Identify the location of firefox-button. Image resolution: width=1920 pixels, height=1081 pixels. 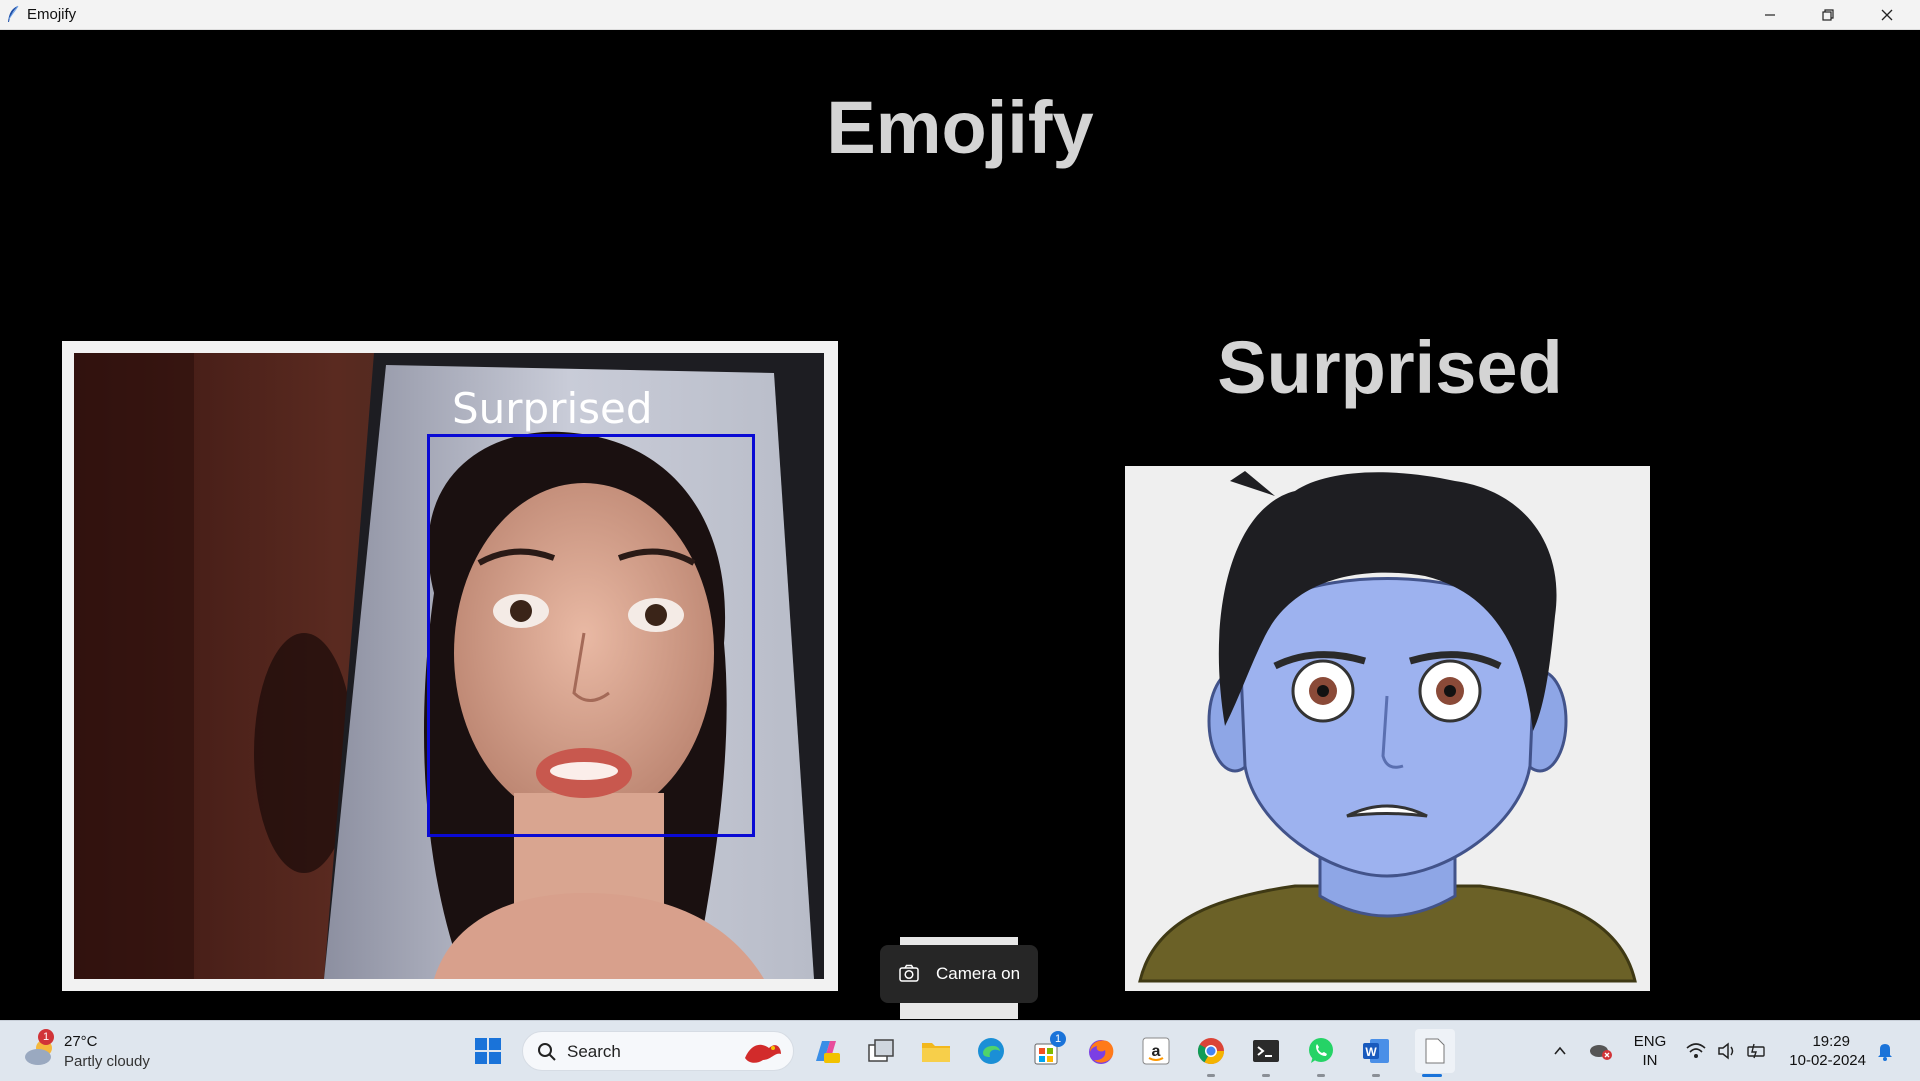
(1101, 1051).